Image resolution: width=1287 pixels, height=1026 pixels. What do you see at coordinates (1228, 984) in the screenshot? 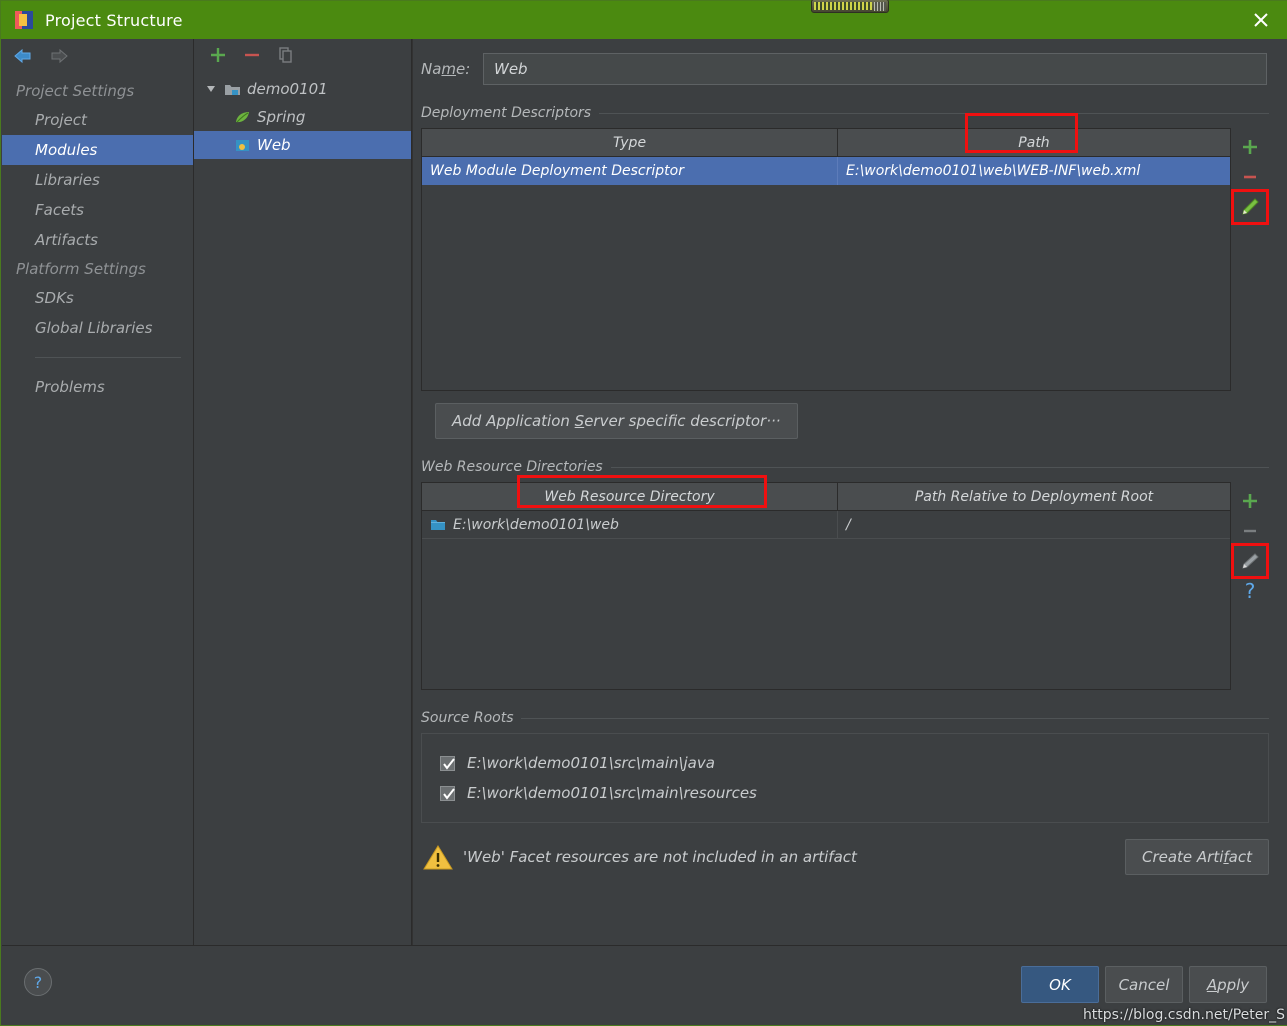
I see `apply-button: Apply` at bounding box center [1228, 984].